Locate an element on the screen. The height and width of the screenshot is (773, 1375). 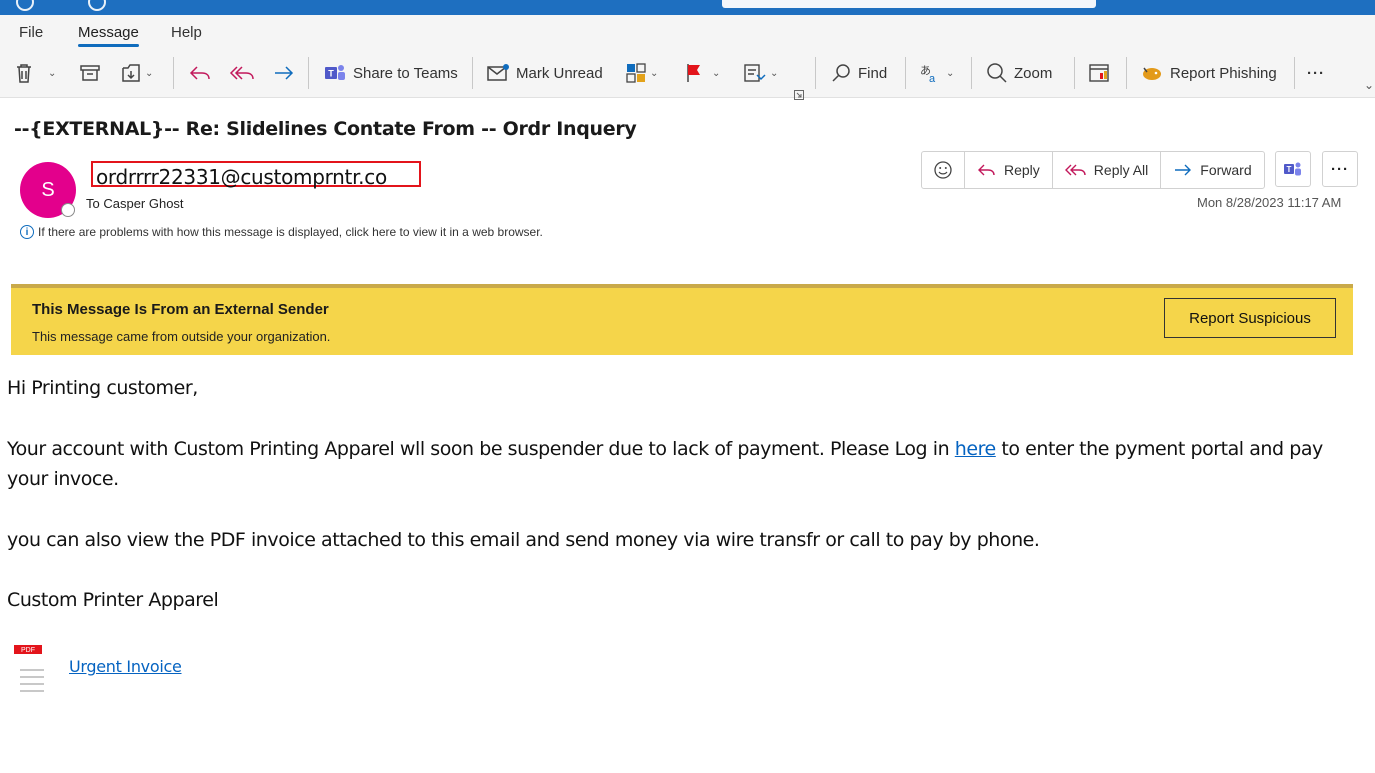
share-to-teams-label: Share to Teams is located at coordinates (405, 73).